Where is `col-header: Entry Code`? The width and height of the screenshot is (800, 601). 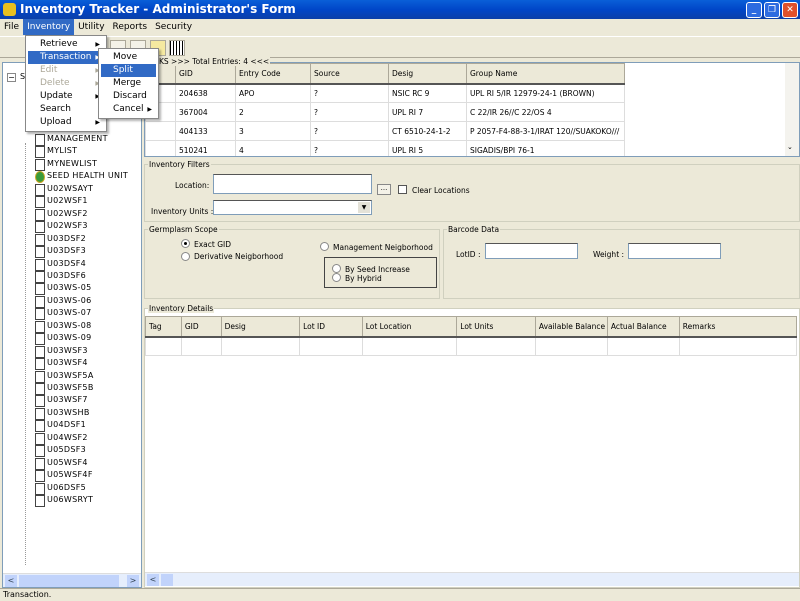
col-header: Entry Code is located at coordinates (273, 74).